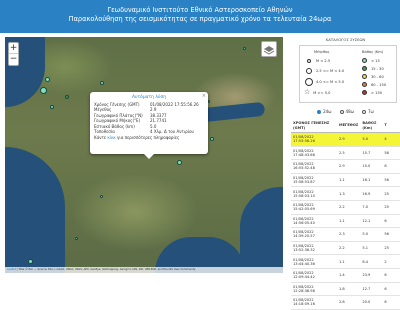  I want to click on time-range-selector: 24ω 48ω 7ω, so click(345, 111).